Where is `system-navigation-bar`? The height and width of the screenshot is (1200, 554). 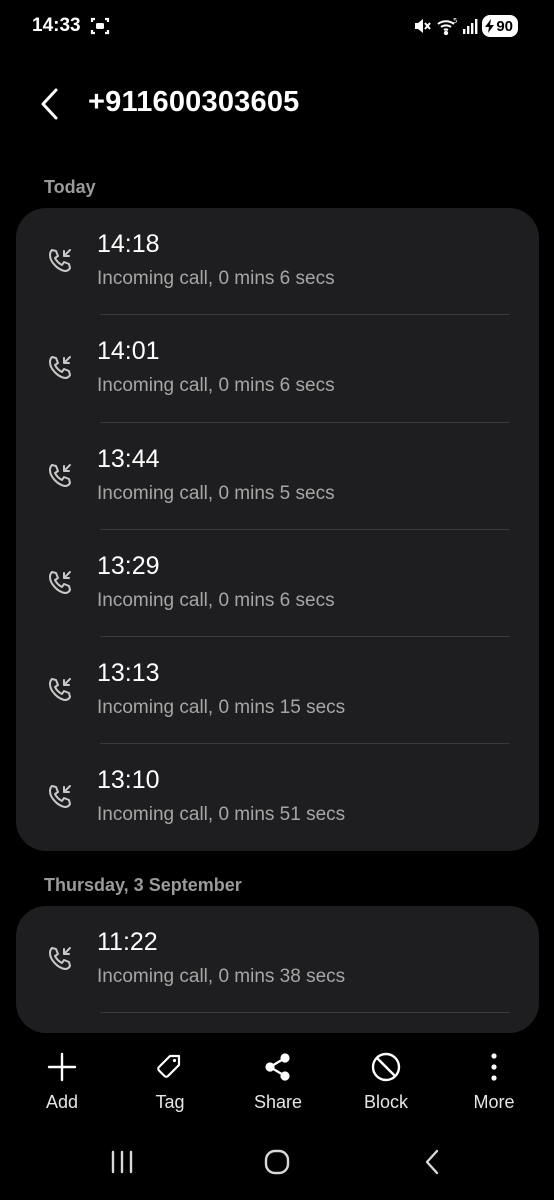
system-navigation-bar is located at coordinates (277, 1162).